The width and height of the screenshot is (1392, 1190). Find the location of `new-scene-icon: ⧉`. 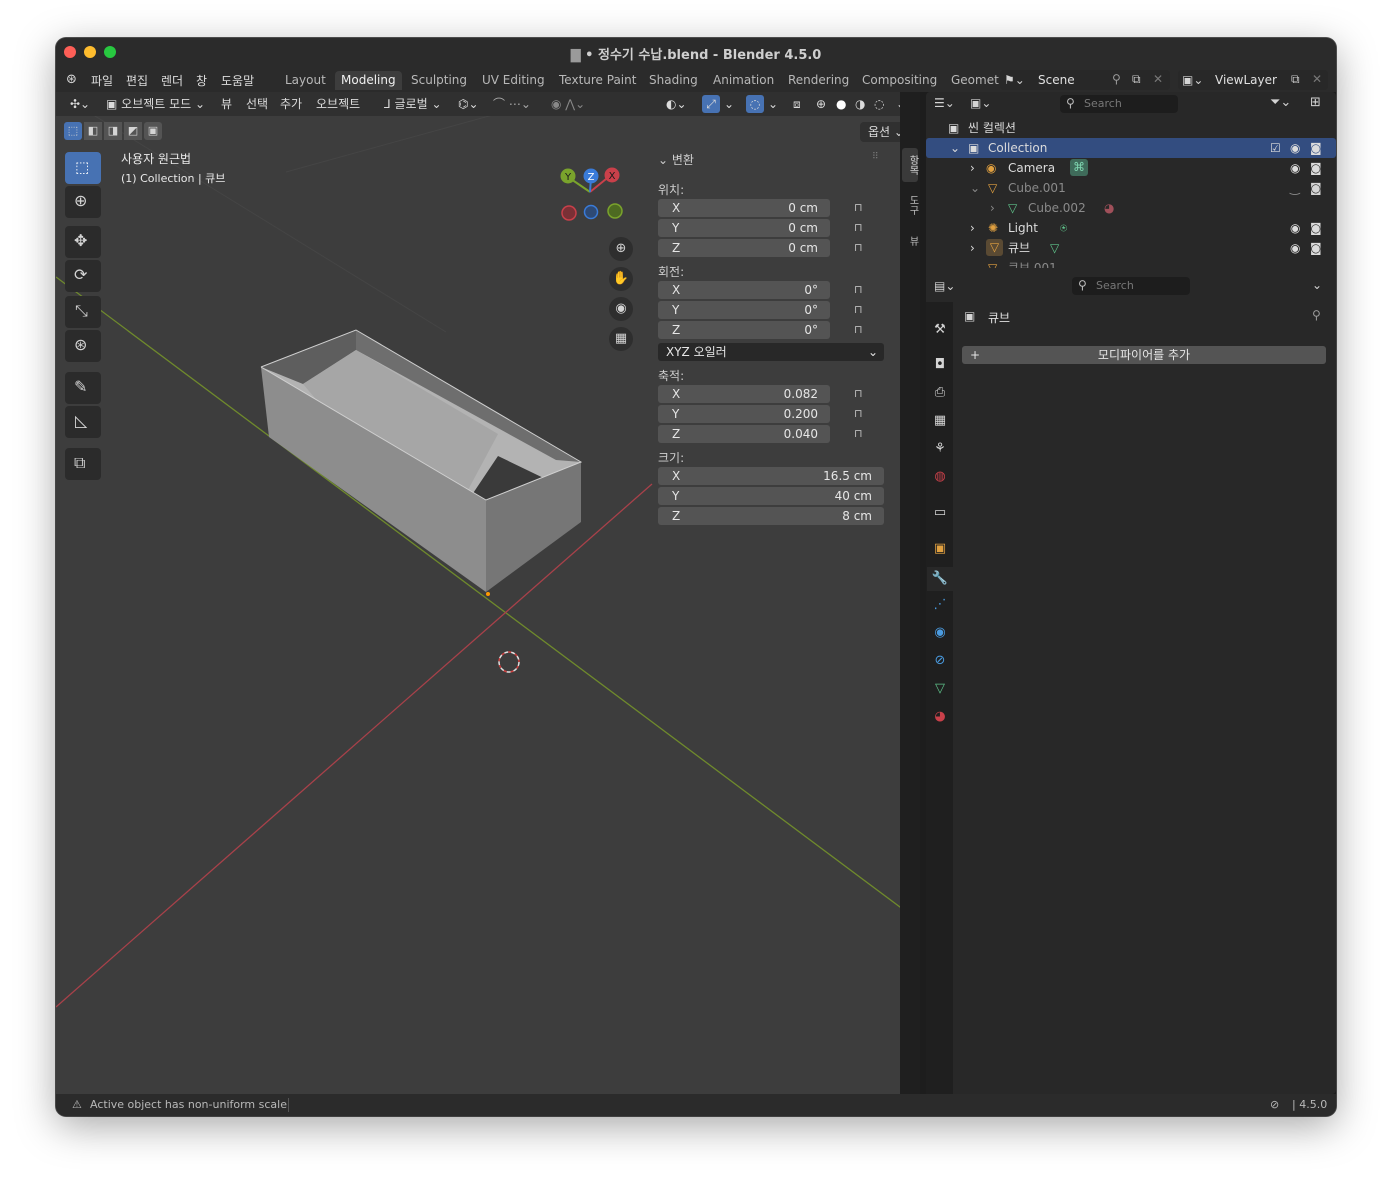

new-scene-icon: ⧉ is located at coordinates (1136, 79).